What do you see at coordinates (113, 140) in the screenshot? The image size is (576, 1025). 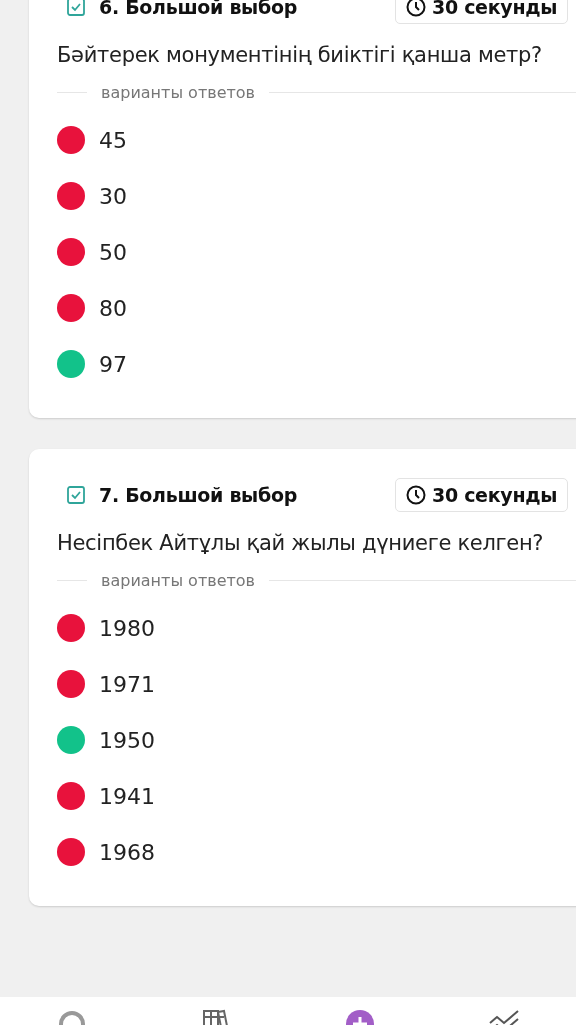 I see `answer-text: 45` at bounding box center [113, 140].